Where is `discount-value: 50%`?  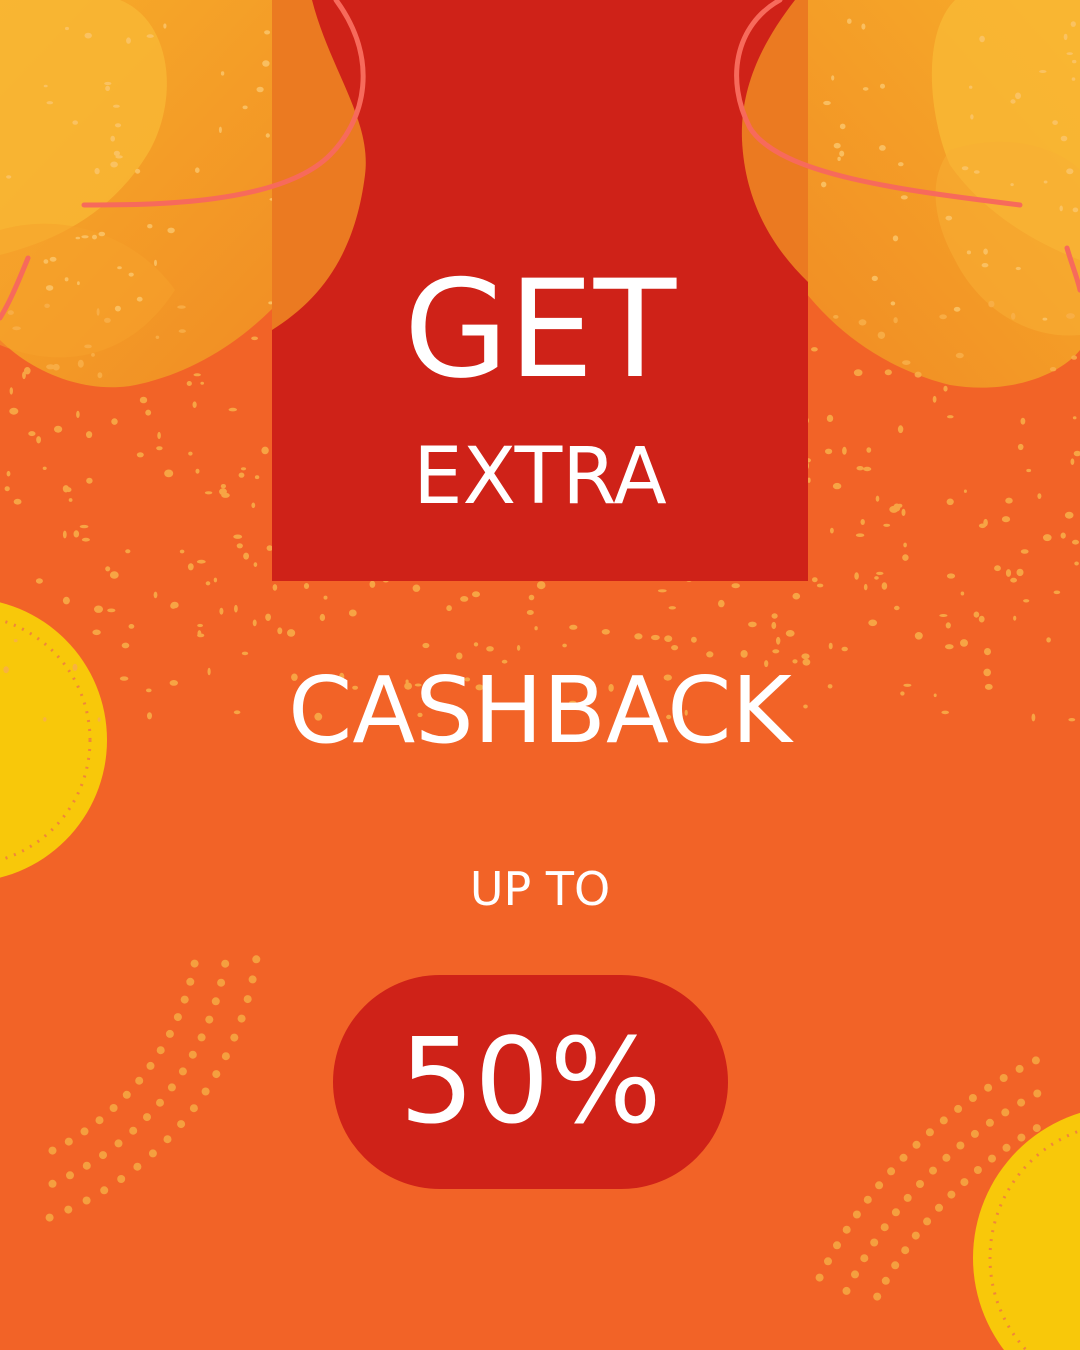 discount-value: 50% is located at coordinates (530, 1081).